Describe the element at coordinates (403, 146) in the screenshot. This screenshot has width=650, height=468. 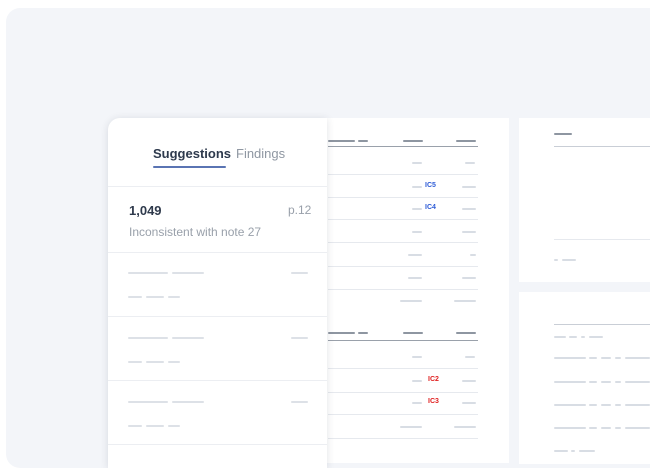
I see `table-header-rule` at that location.